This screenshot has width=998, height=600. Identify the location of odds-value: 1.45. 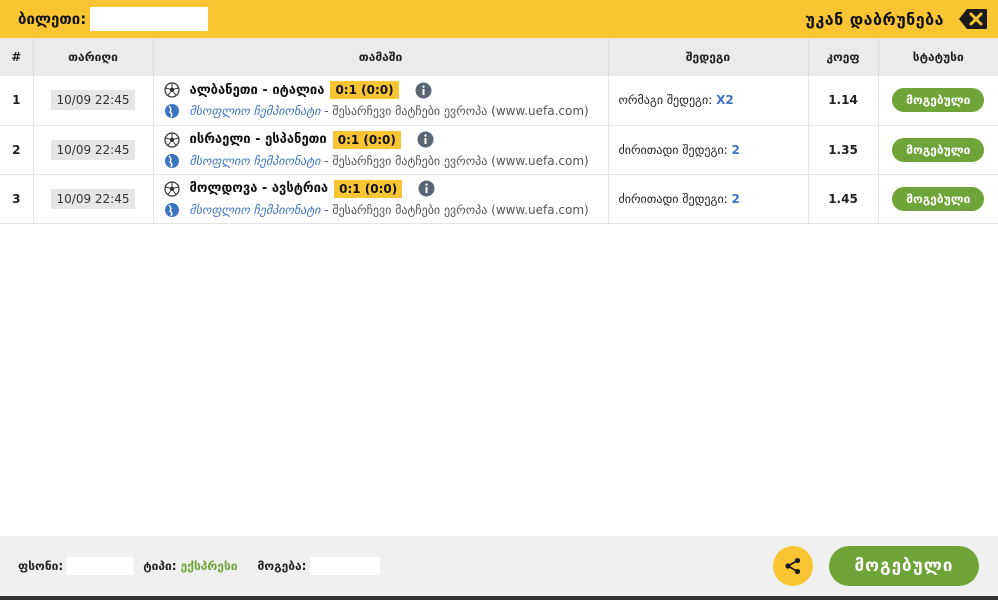
(843, 199).